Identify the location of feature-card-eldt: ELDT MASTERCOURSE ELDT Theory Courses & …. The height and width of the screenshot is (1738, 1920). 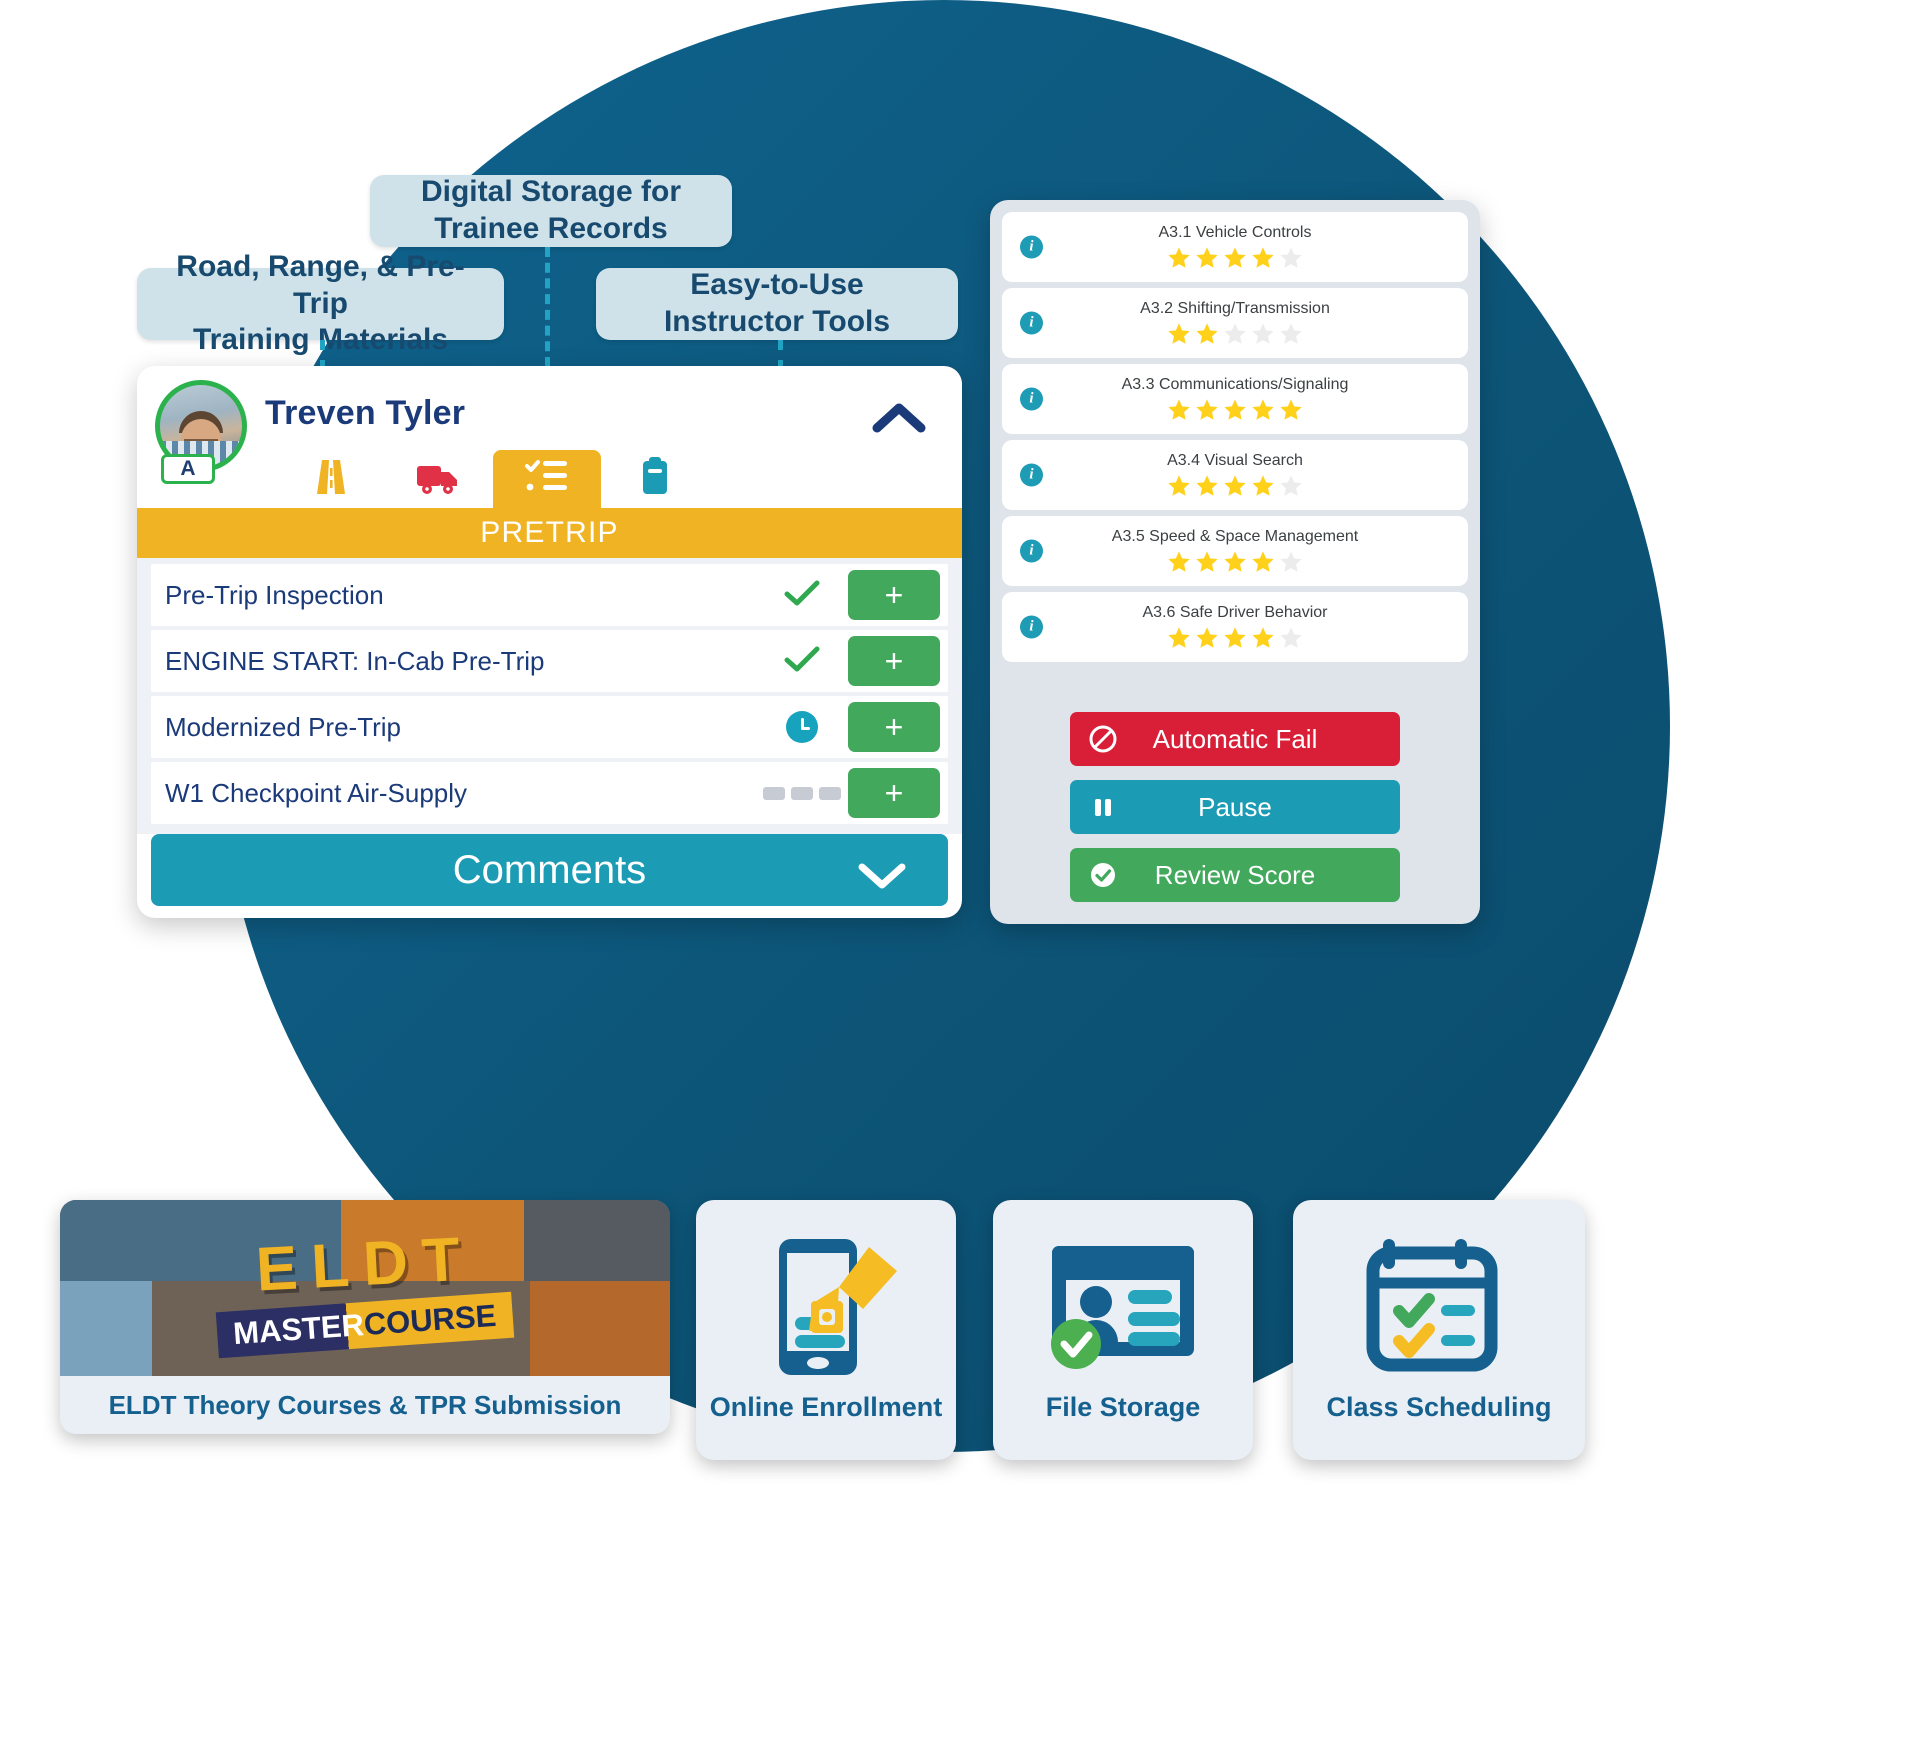
(365, 1317).